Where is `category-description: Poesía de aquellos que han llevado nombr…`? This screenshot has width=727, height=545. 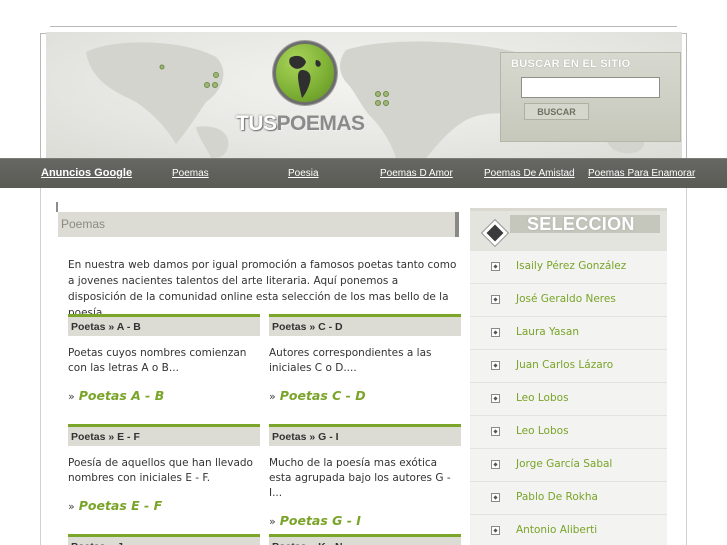
category-description: Poesía de aquellos que han llevado nombr… is located at coordinates (160, 470).